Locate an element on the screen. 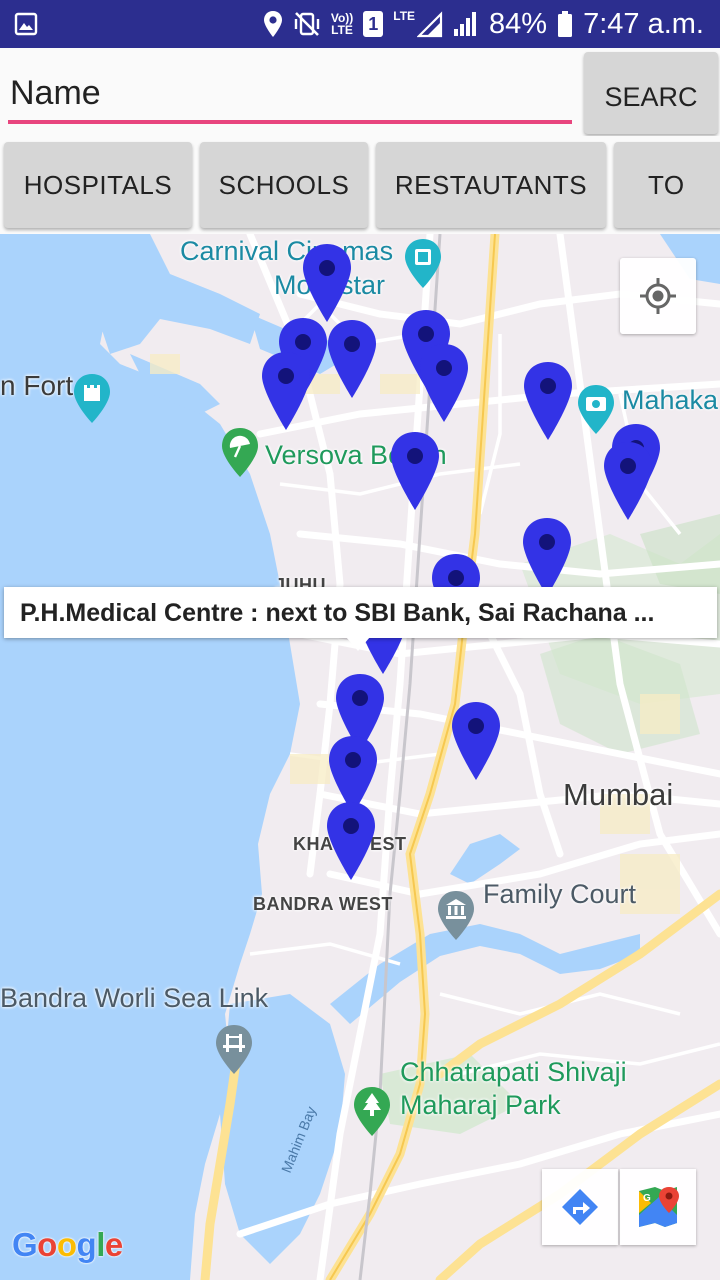 The height and width of the screenshot is (1280, 720). map-label-park: Chhatrapati Shivaji is located at coordinates (513, 1072).